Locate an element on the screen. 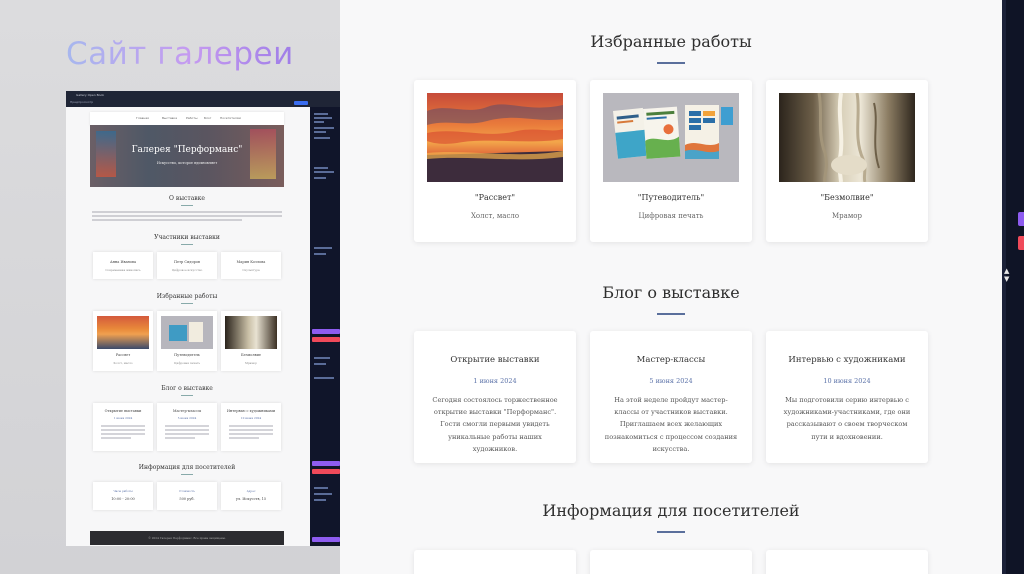  work-title: "Рассвет" is located at coordinates (495, 197).